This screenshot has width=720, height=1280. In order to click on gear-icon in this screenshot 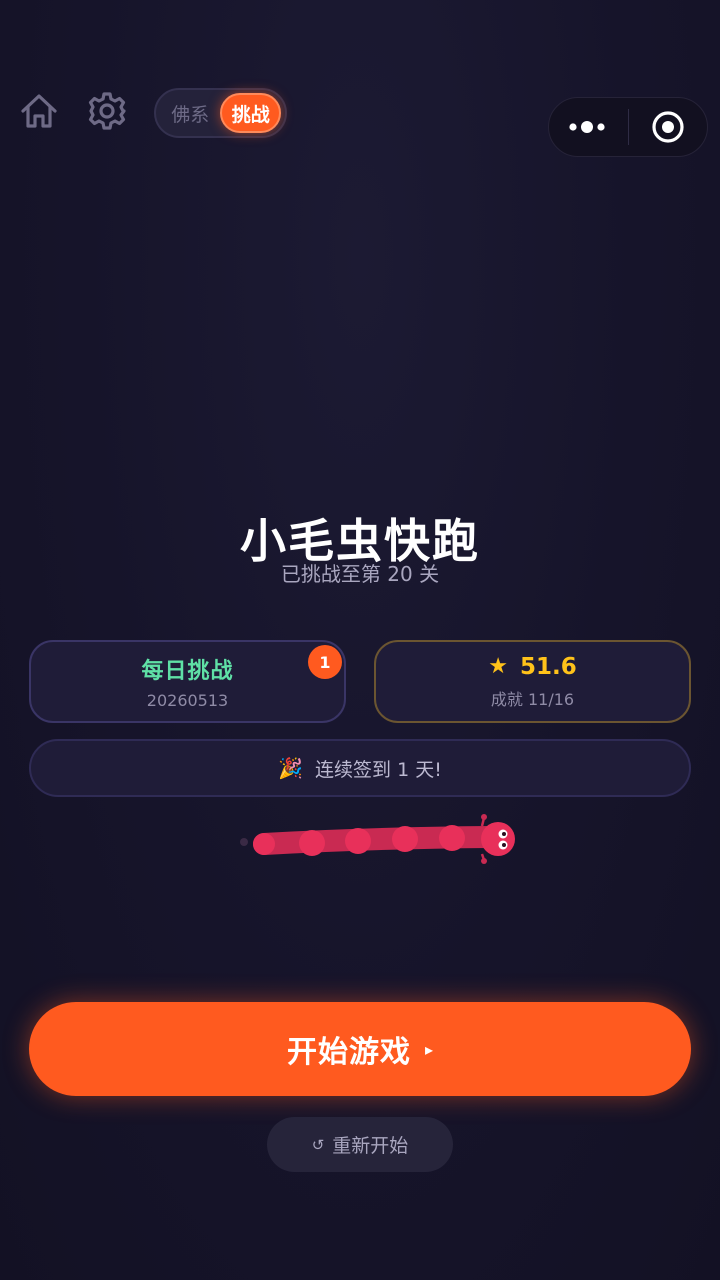, I will do `click(107, 111)`.